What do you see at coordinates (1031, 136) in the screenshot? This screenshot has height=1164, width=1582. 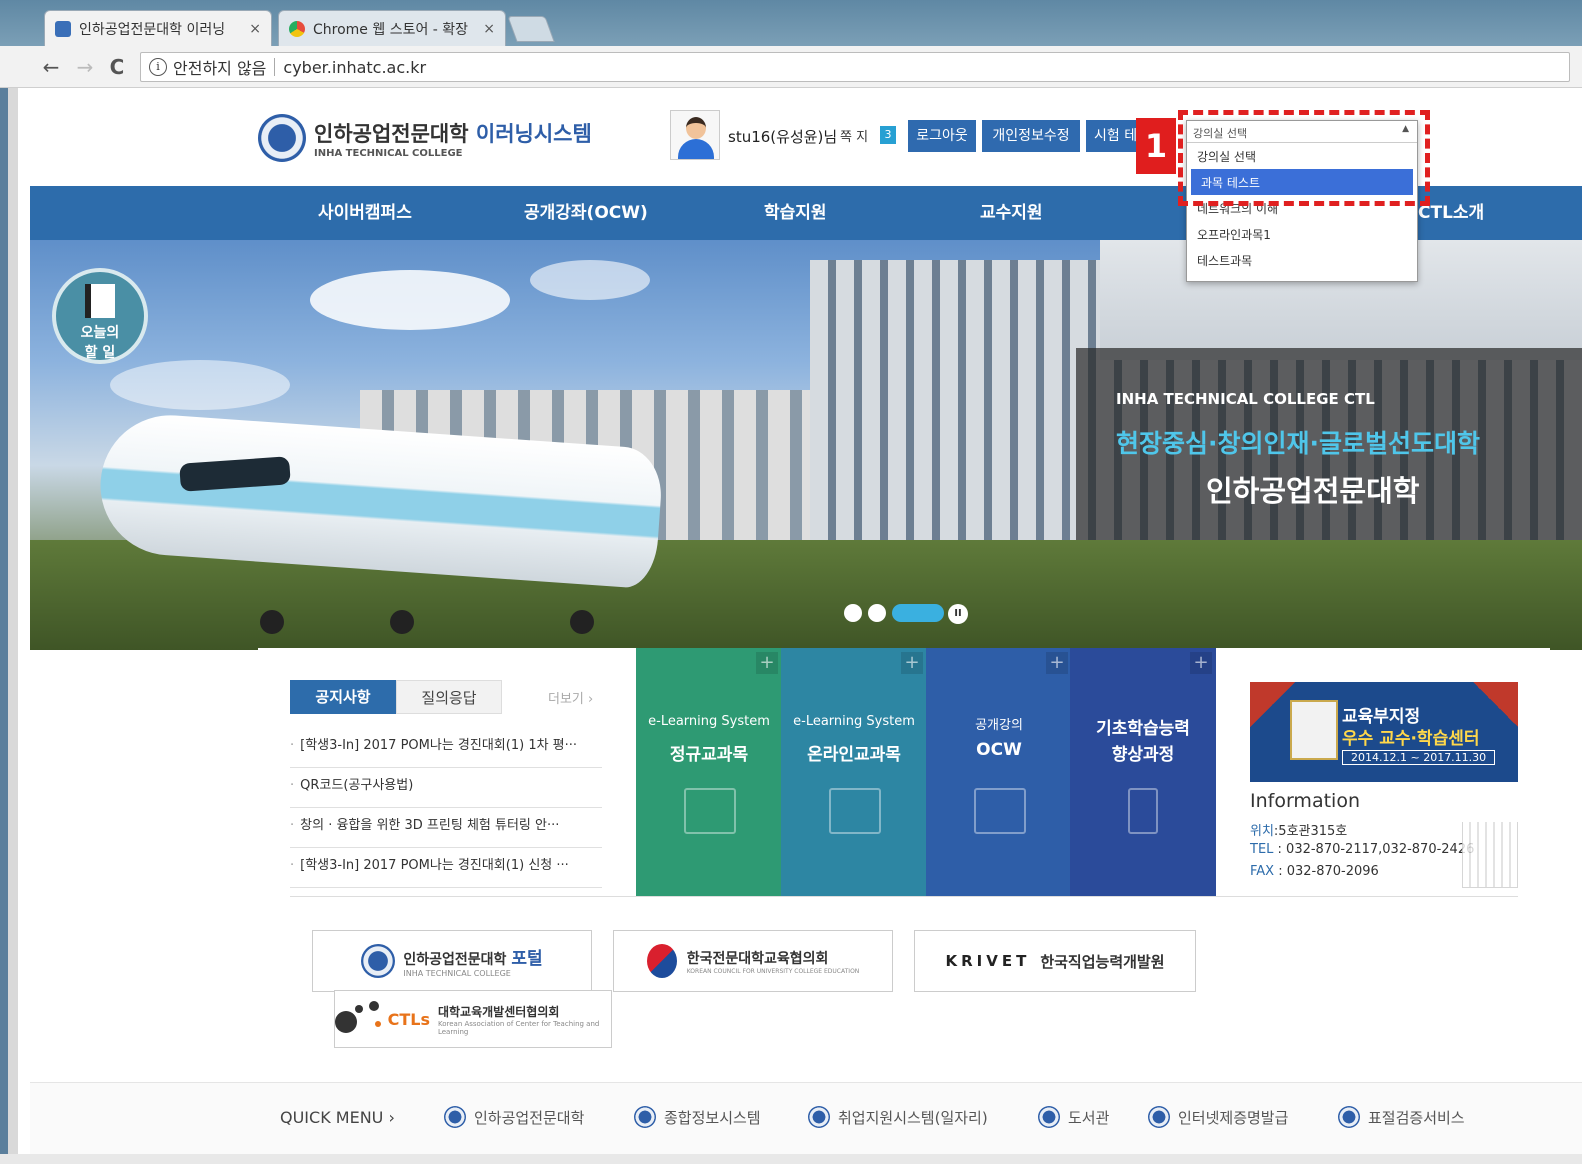 I see `edit-profile-button: 개인정보수정` at bounding box center [1031, 136].